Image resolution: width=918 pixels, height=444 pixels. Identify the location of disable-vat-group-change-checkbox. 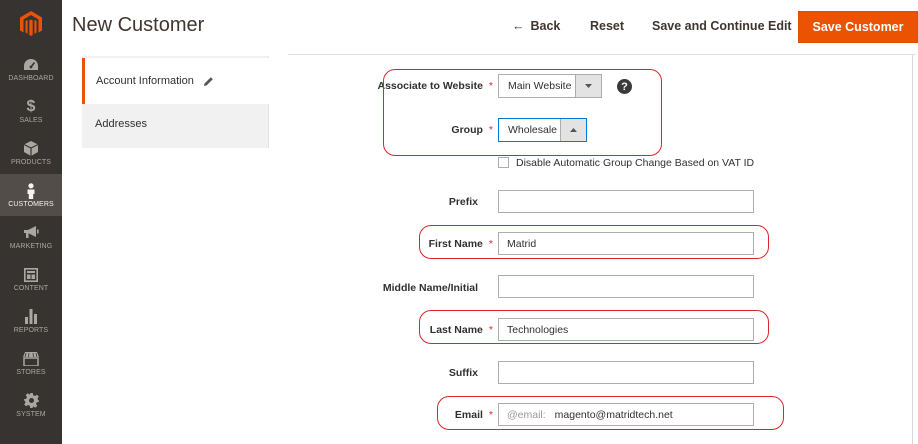
(503, 162).